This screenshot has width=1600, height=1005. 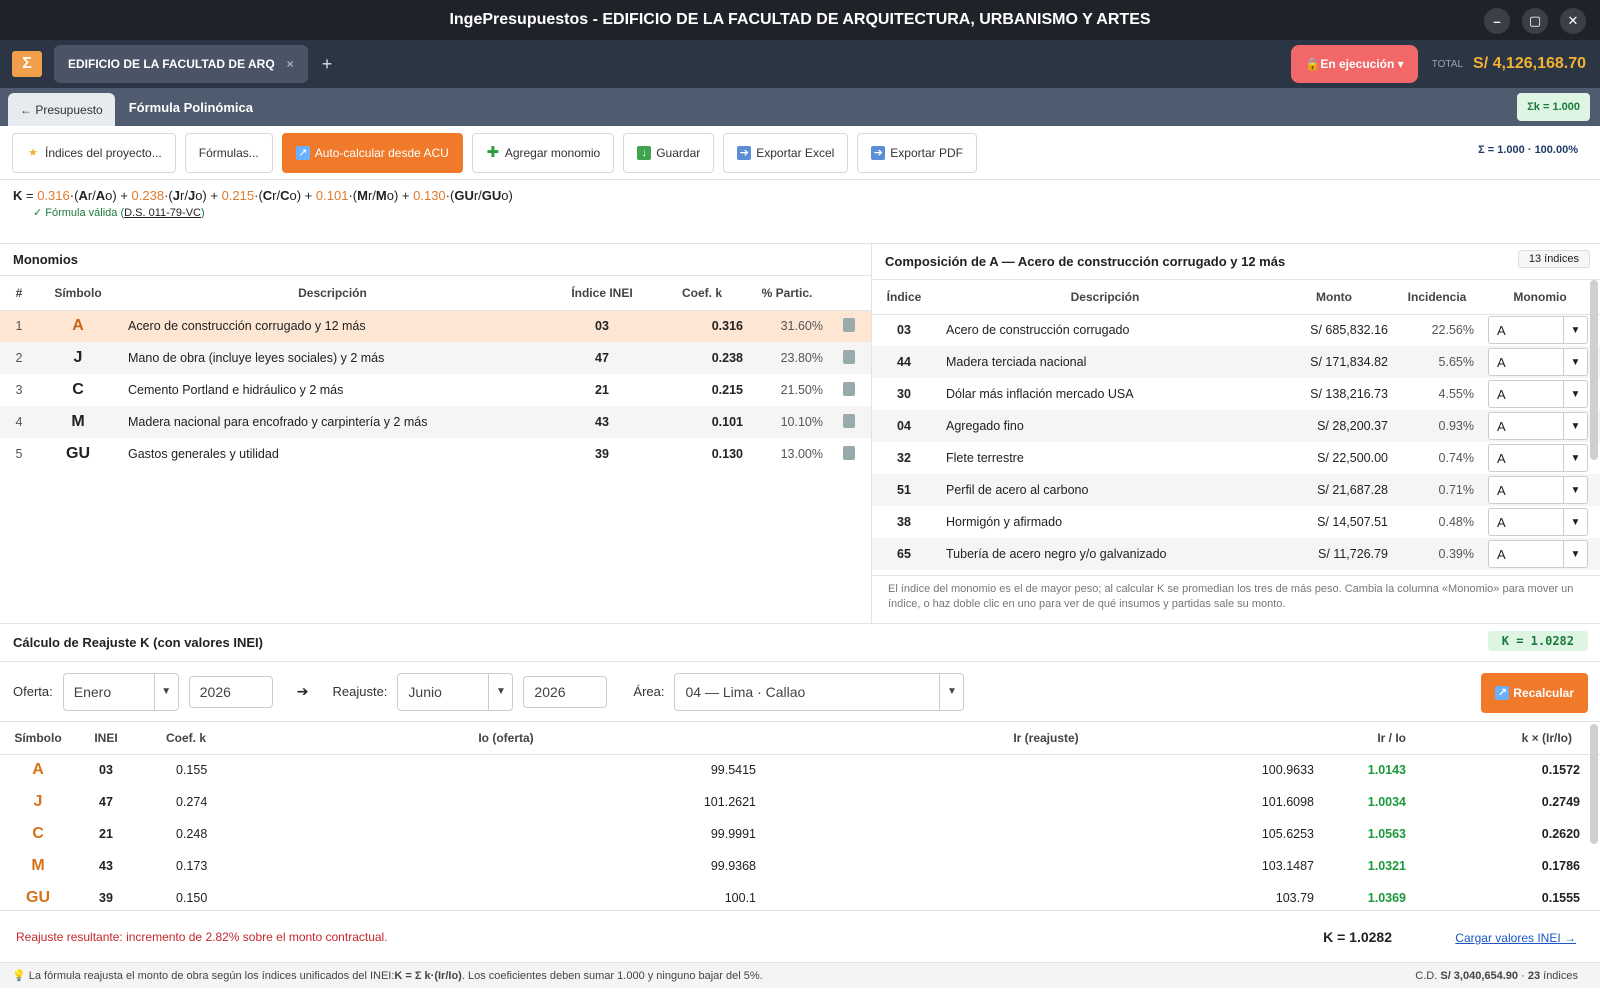 I want to click on area-label: Área:, so click(x=649, y=691).